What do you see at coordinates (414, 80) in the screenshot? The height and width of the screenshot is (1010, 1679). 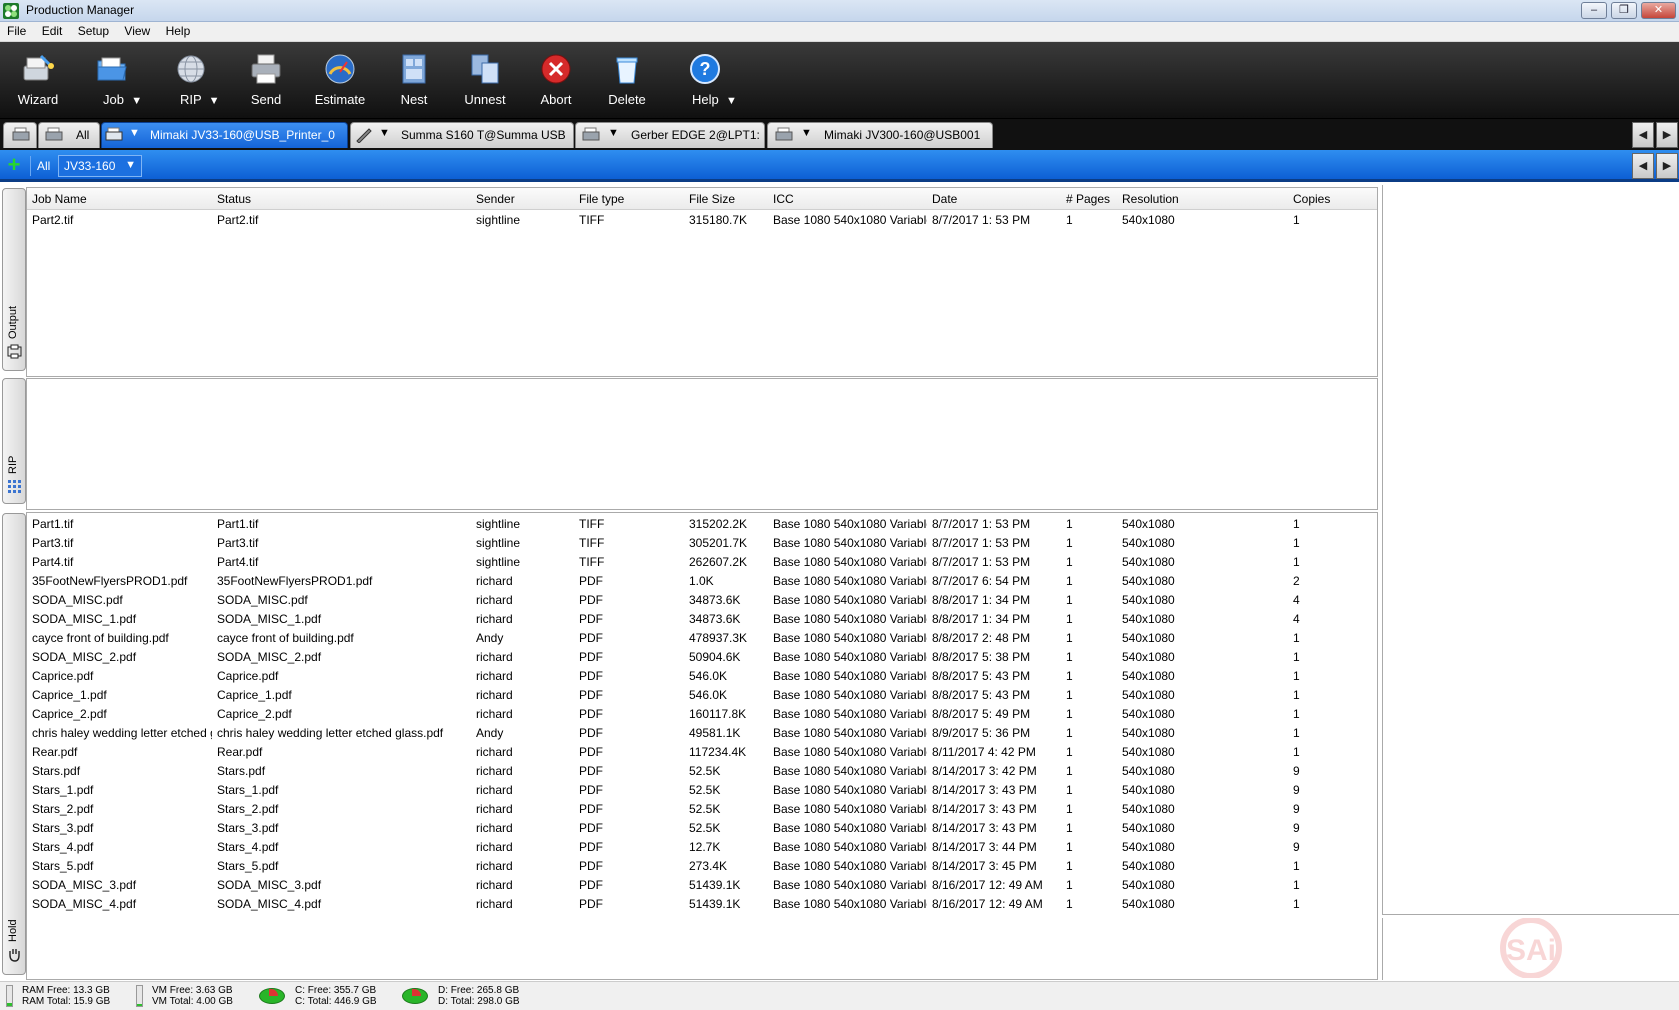 I see `nest-button: Nest` at bounding box center [414, 80].